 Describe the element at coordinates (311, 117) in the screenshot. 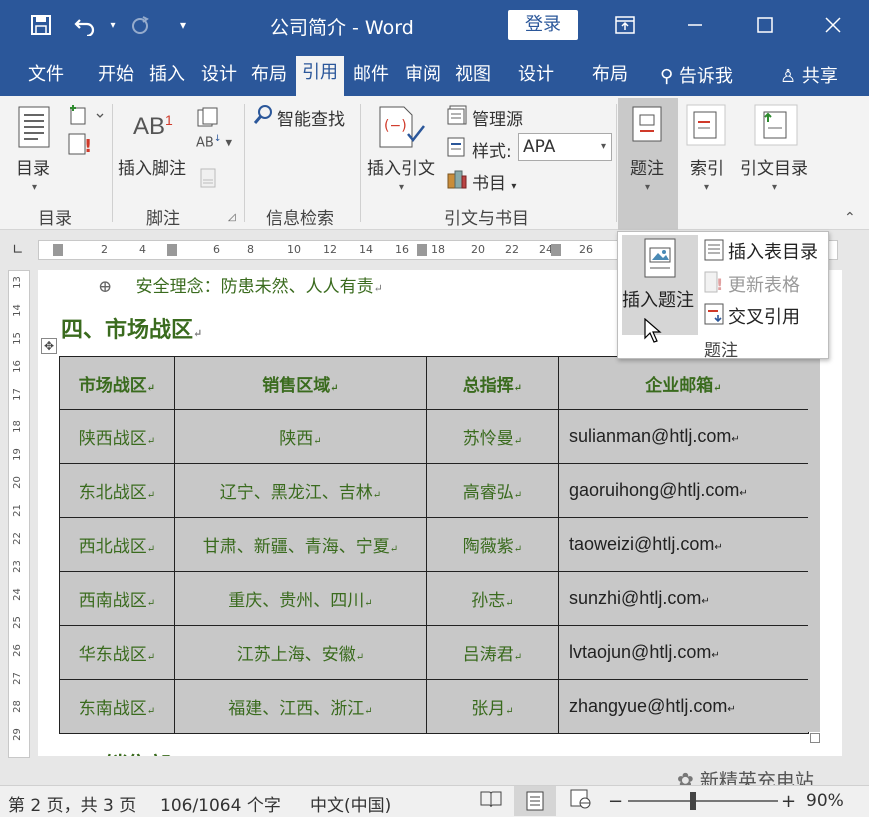

I see `smart-lookup-label: 智能查找` at that location.